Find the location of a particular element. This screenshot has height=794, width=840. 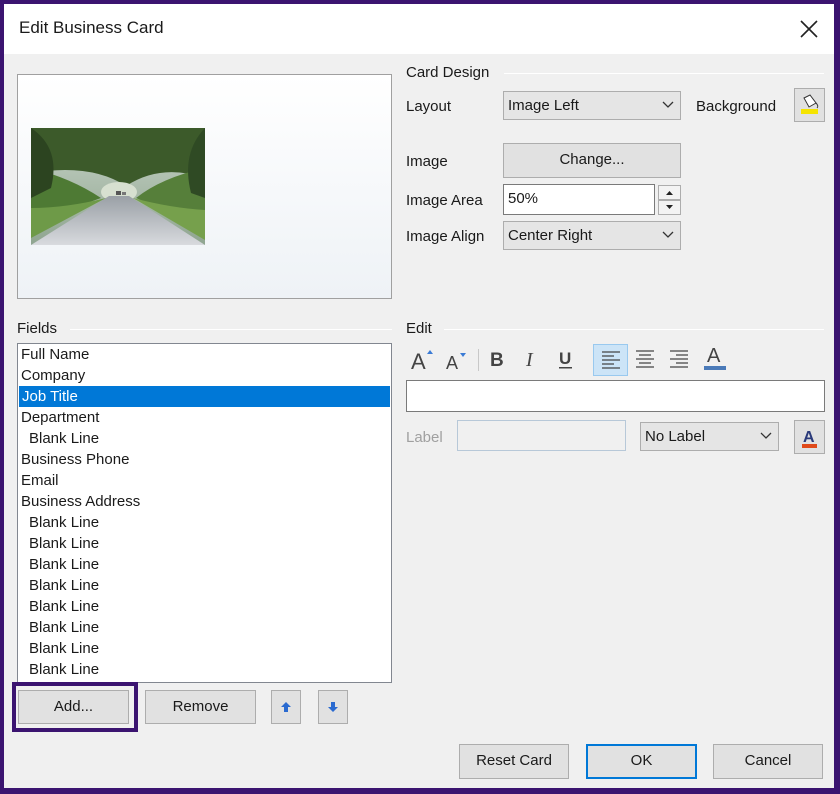

bold-button: B is located at coordinates (497, 359).